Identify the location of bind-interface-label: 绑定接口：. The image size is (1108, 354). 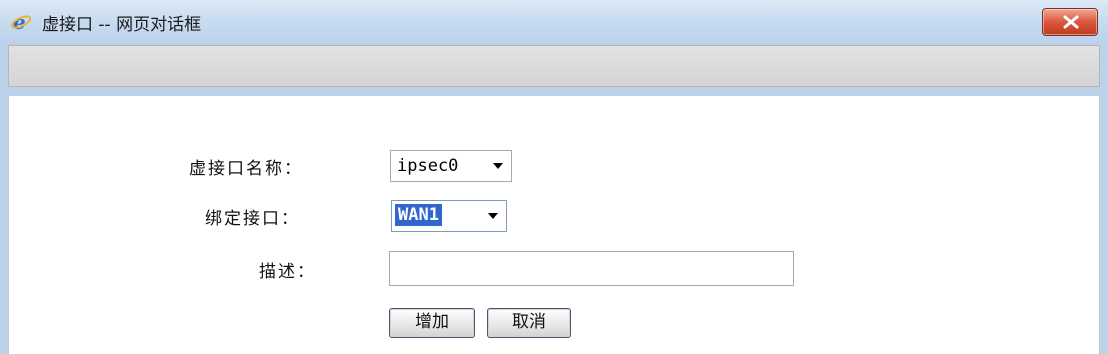
(252, 219).